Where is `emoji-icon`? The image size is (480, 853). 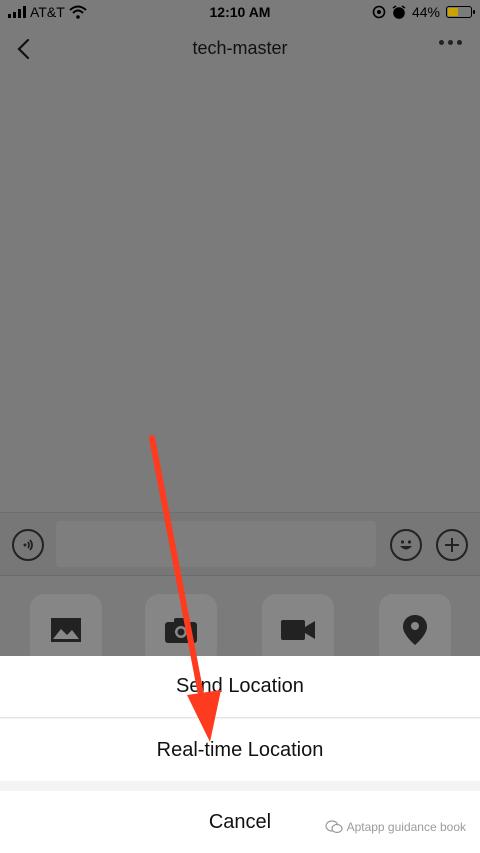 emoji-icon is located at coordinates (406, 545).